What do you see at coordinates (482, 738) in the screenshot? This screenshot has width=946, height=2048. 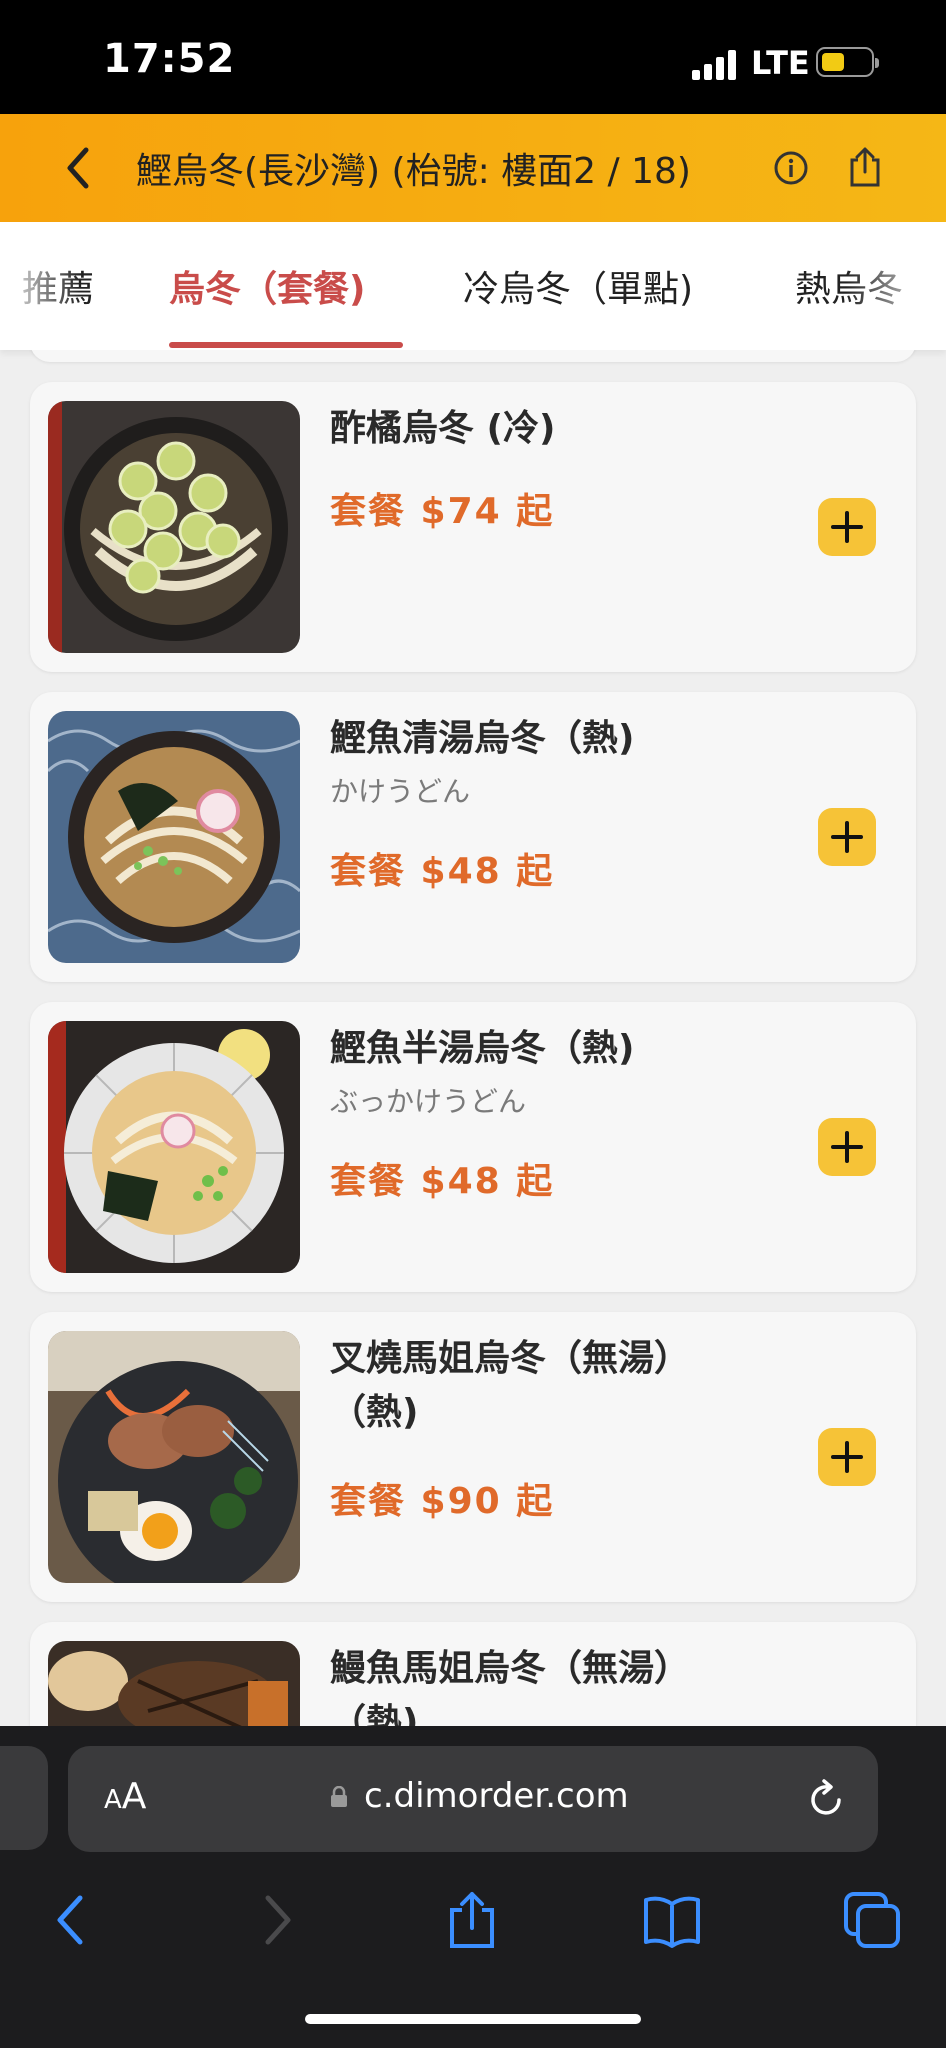 I see `dish-name: 鰹魚清湯烏冬（熱)` at bounding box center [482, 738].